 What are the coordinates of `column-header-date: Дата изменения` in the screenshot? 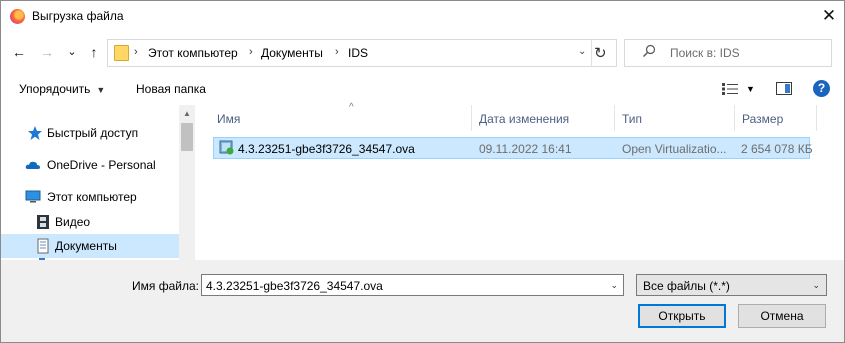 It's located at (543, 118).